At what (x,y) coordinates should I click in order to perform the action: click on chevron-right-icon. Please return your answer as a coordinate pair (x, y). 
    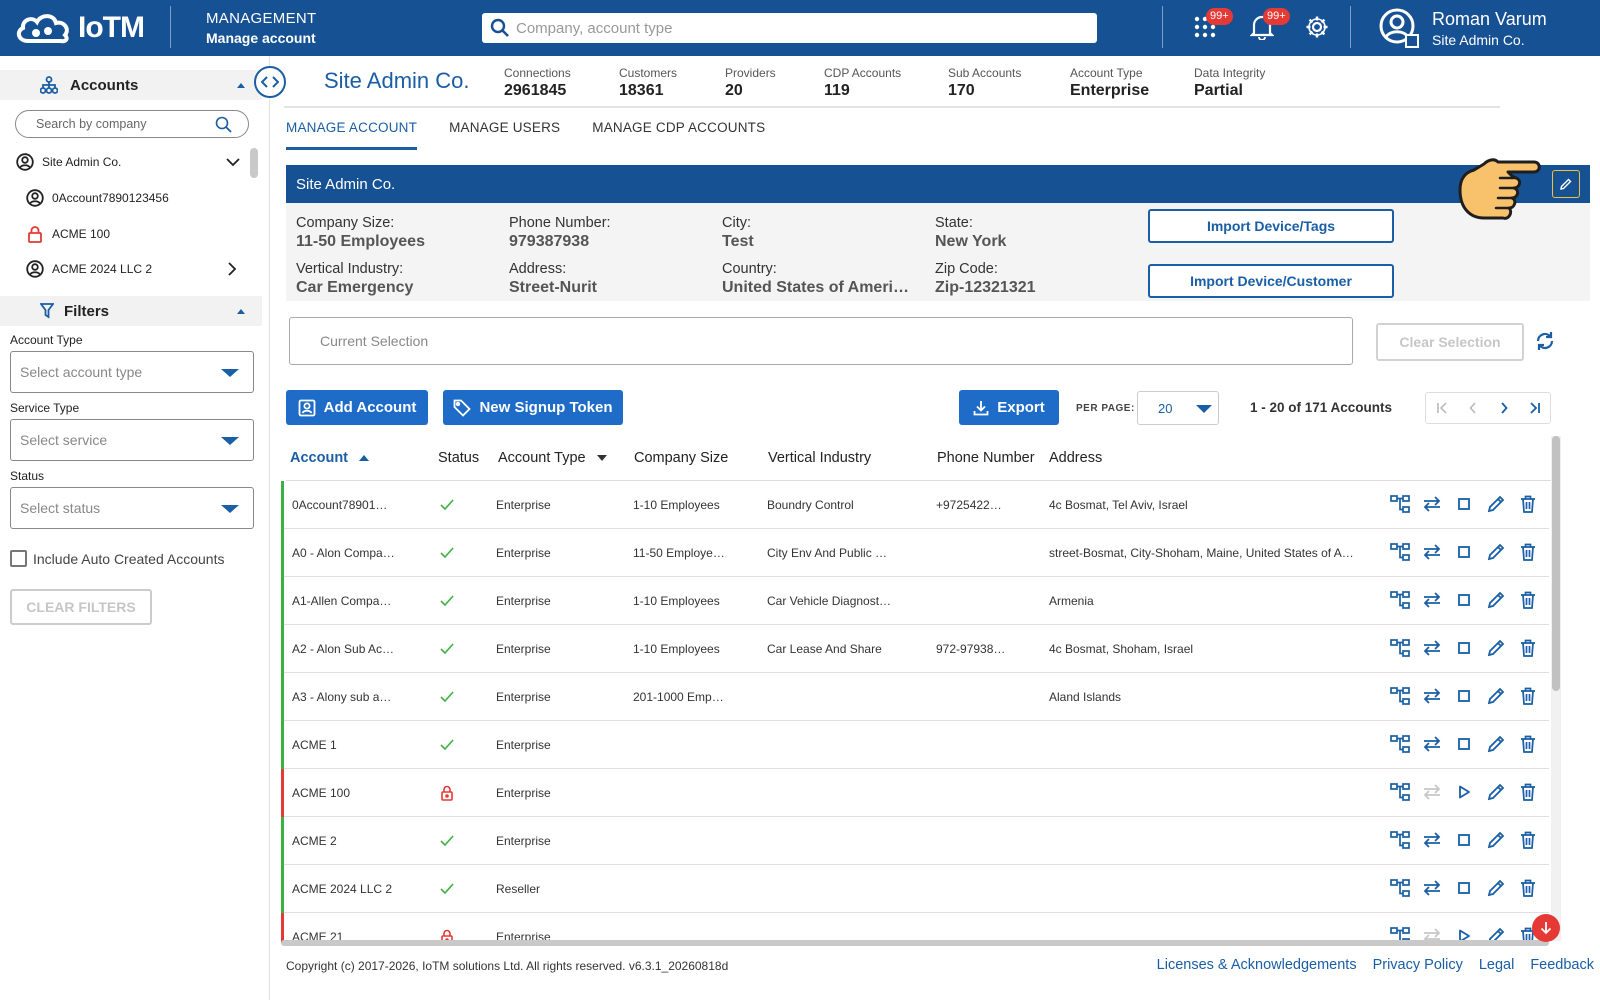
    Looking at the image, I should click on (232, 269).